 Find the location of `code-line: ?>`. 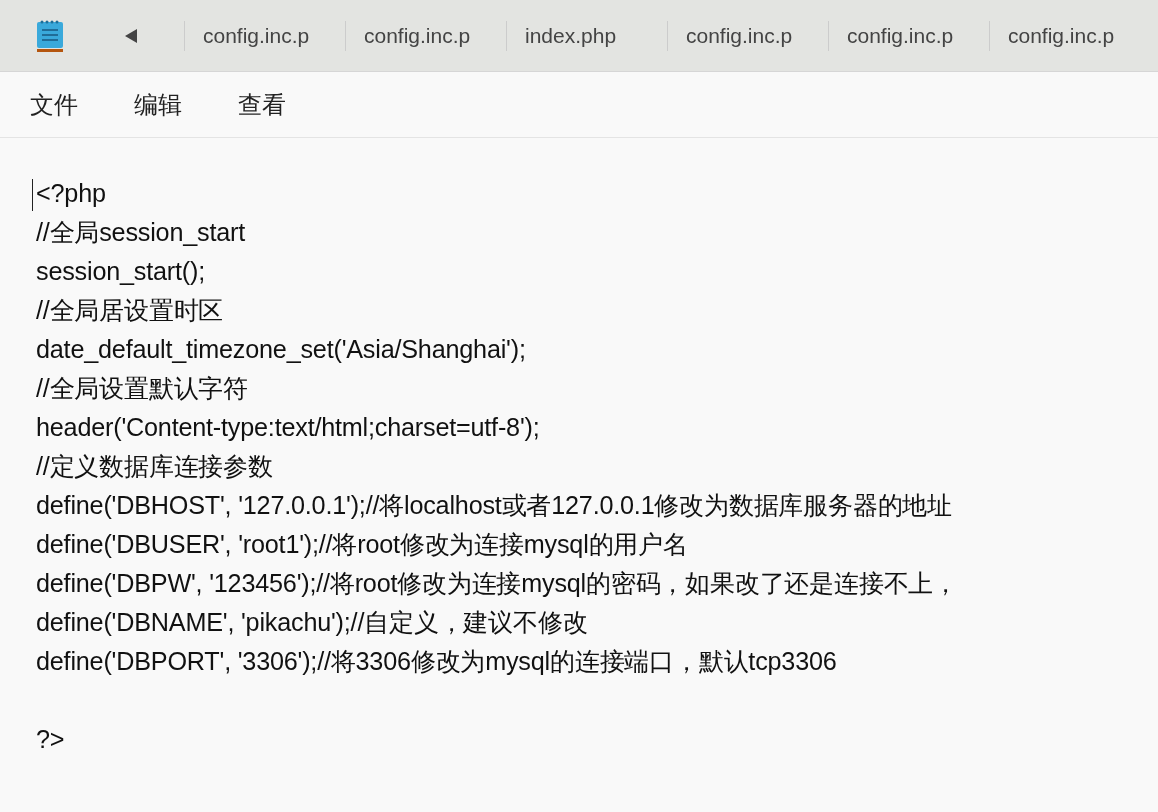

code-line: ?> is located at coordinates (50, 739).